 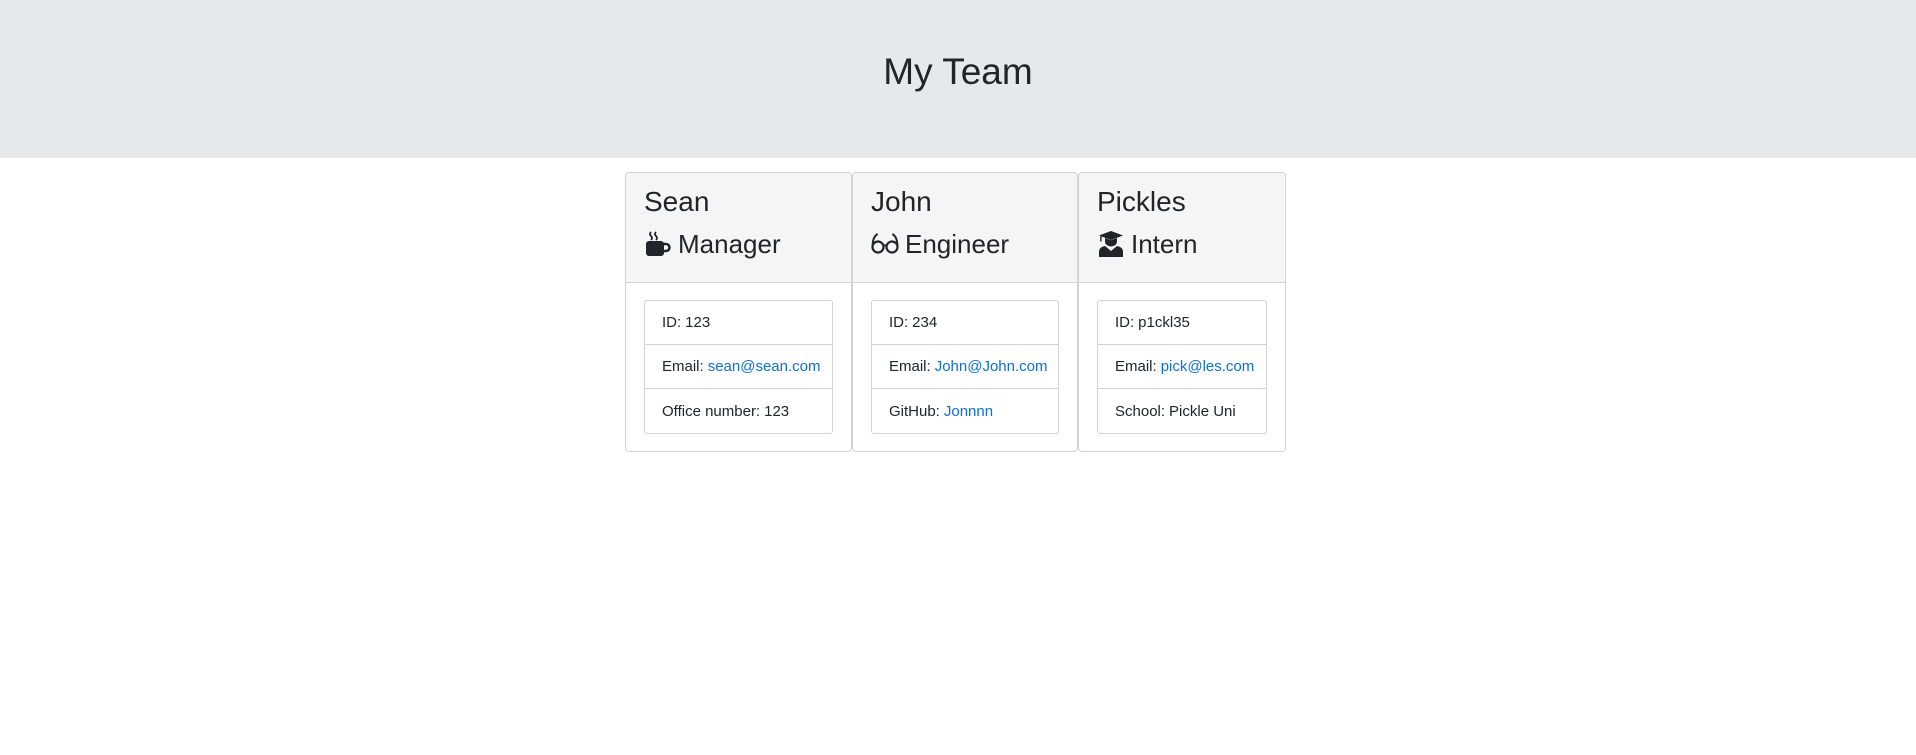 I want to click on employee-role-label: Manager, so click(x=729, y=244).